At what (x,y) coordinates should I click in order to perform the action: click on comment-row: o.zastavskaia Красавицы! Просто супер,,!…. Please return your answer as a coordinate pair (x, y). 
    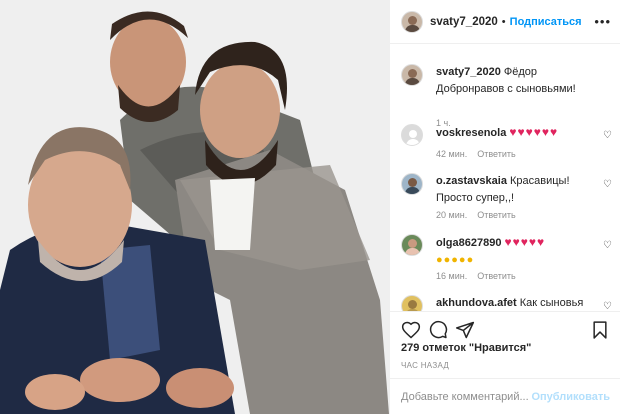
    Looking at the image, I should click on (507, 198).